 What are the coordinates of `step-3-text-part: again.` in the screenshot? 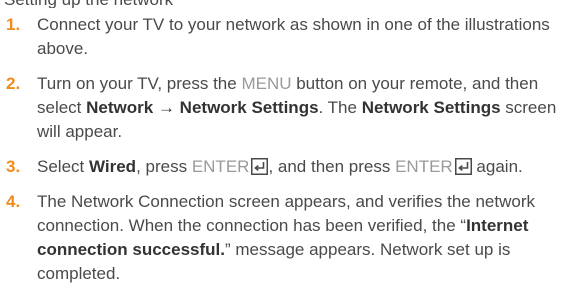 It's located at (497, 166).